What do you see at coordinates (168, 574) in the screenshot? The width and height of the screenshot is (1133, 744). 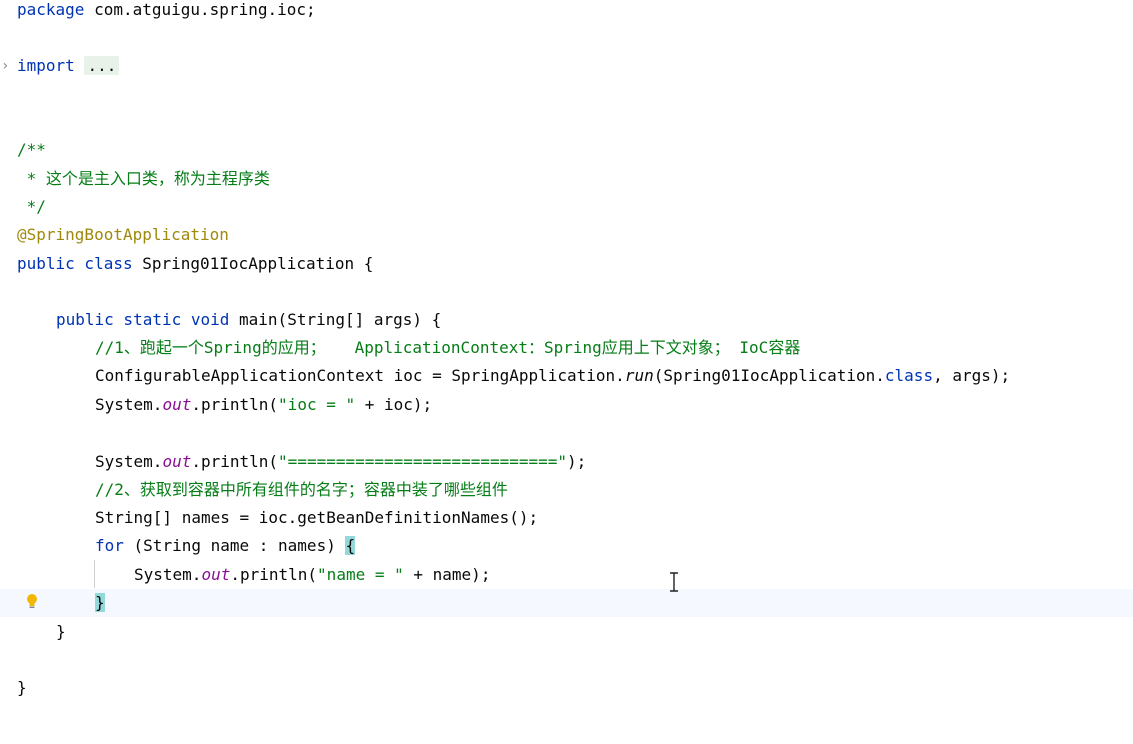 I see `print3-system: System.` at bounding box center [168, 574].